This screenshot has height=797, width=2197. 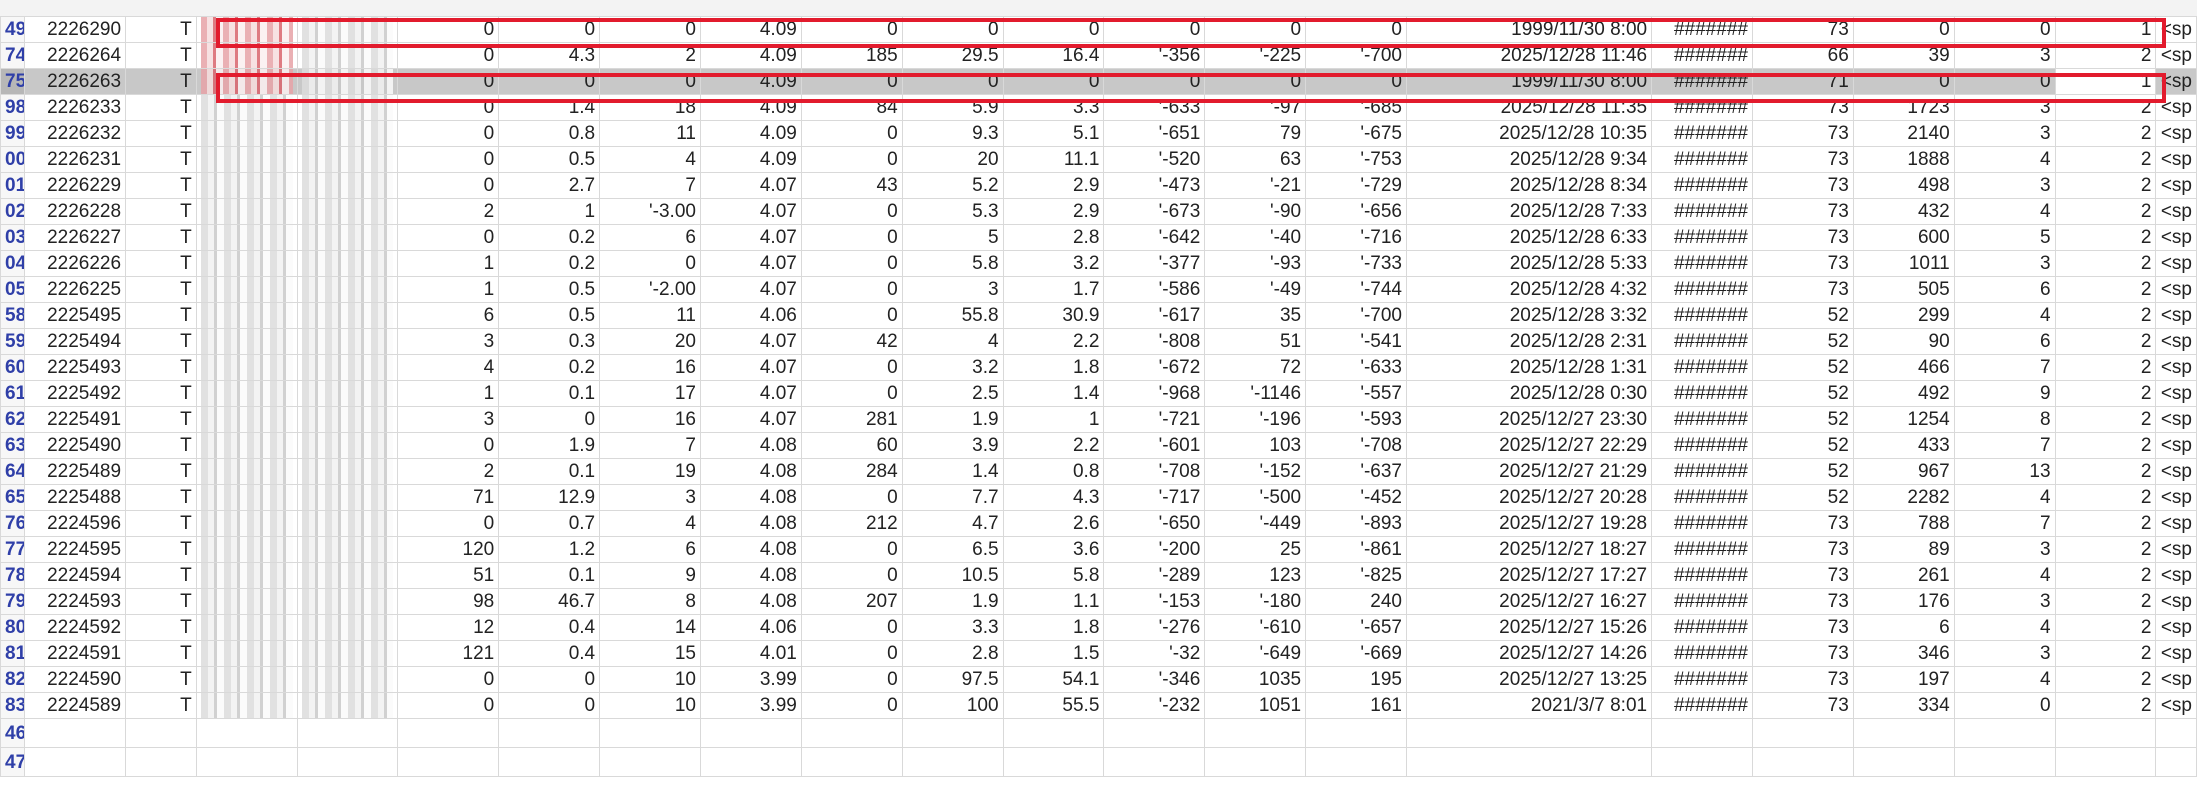 What do you see at coordinates (952, 55) in the screenshot?
I see `cell-c9: 29.5` at bounding box center [952, 55].